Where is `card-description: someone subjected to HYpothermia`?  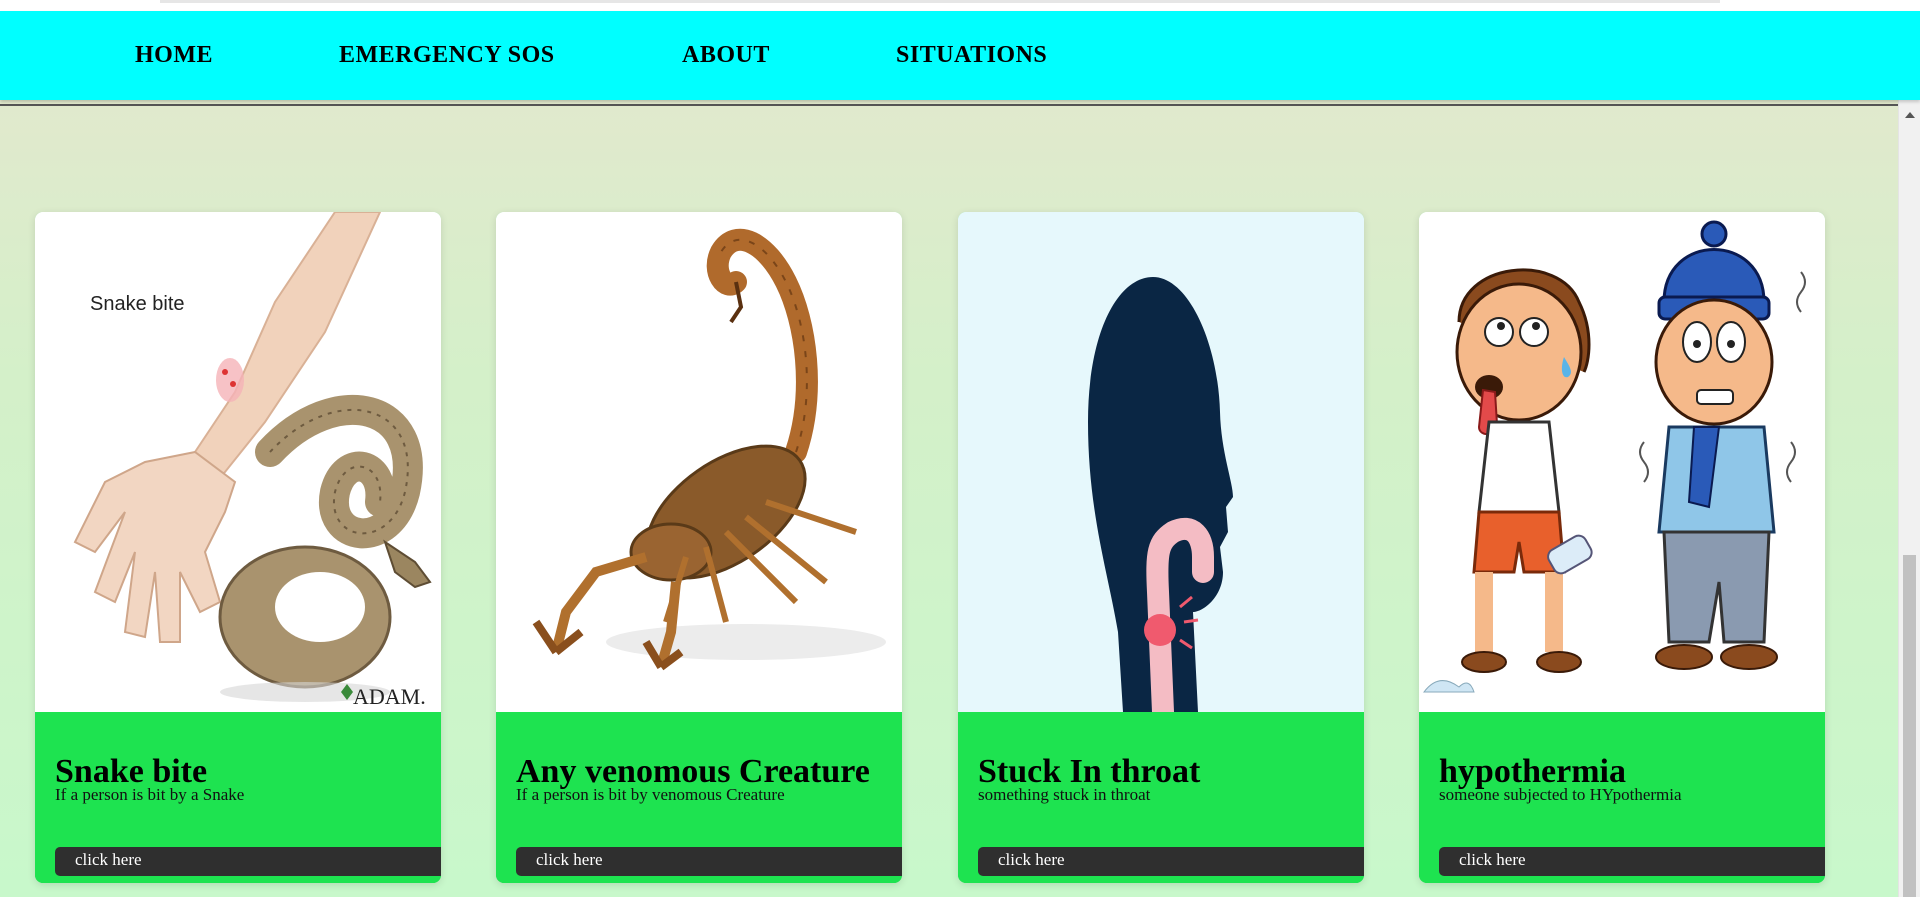
card-description: someone subjected to HYpothermia is located at coordinates (1560, 794).